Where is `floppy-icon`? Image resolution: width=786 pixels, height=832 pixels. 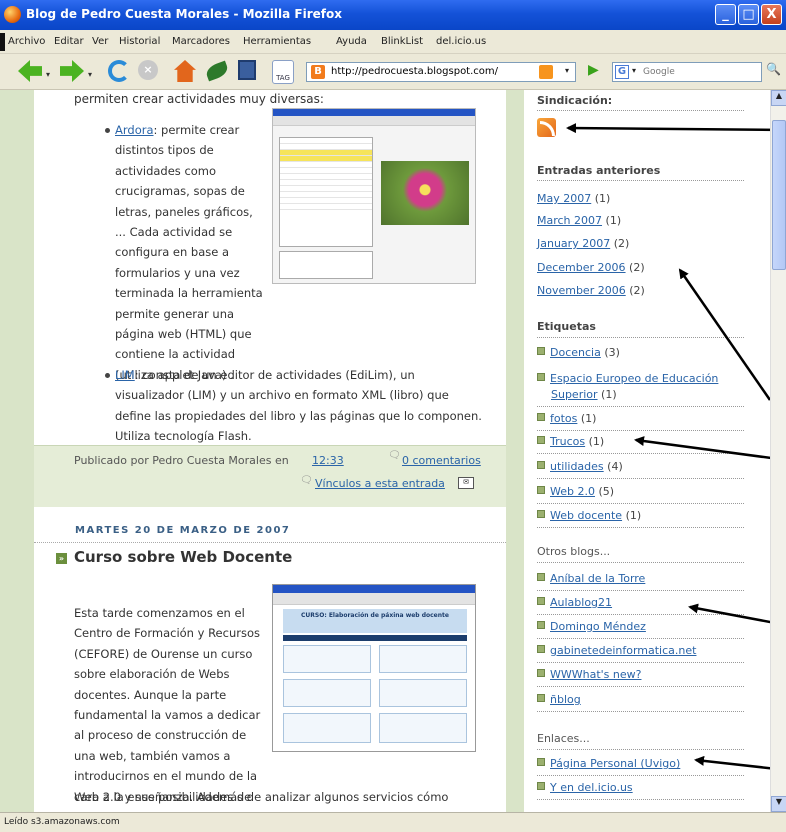
floppy-icon is located at coordinates (247, 70).